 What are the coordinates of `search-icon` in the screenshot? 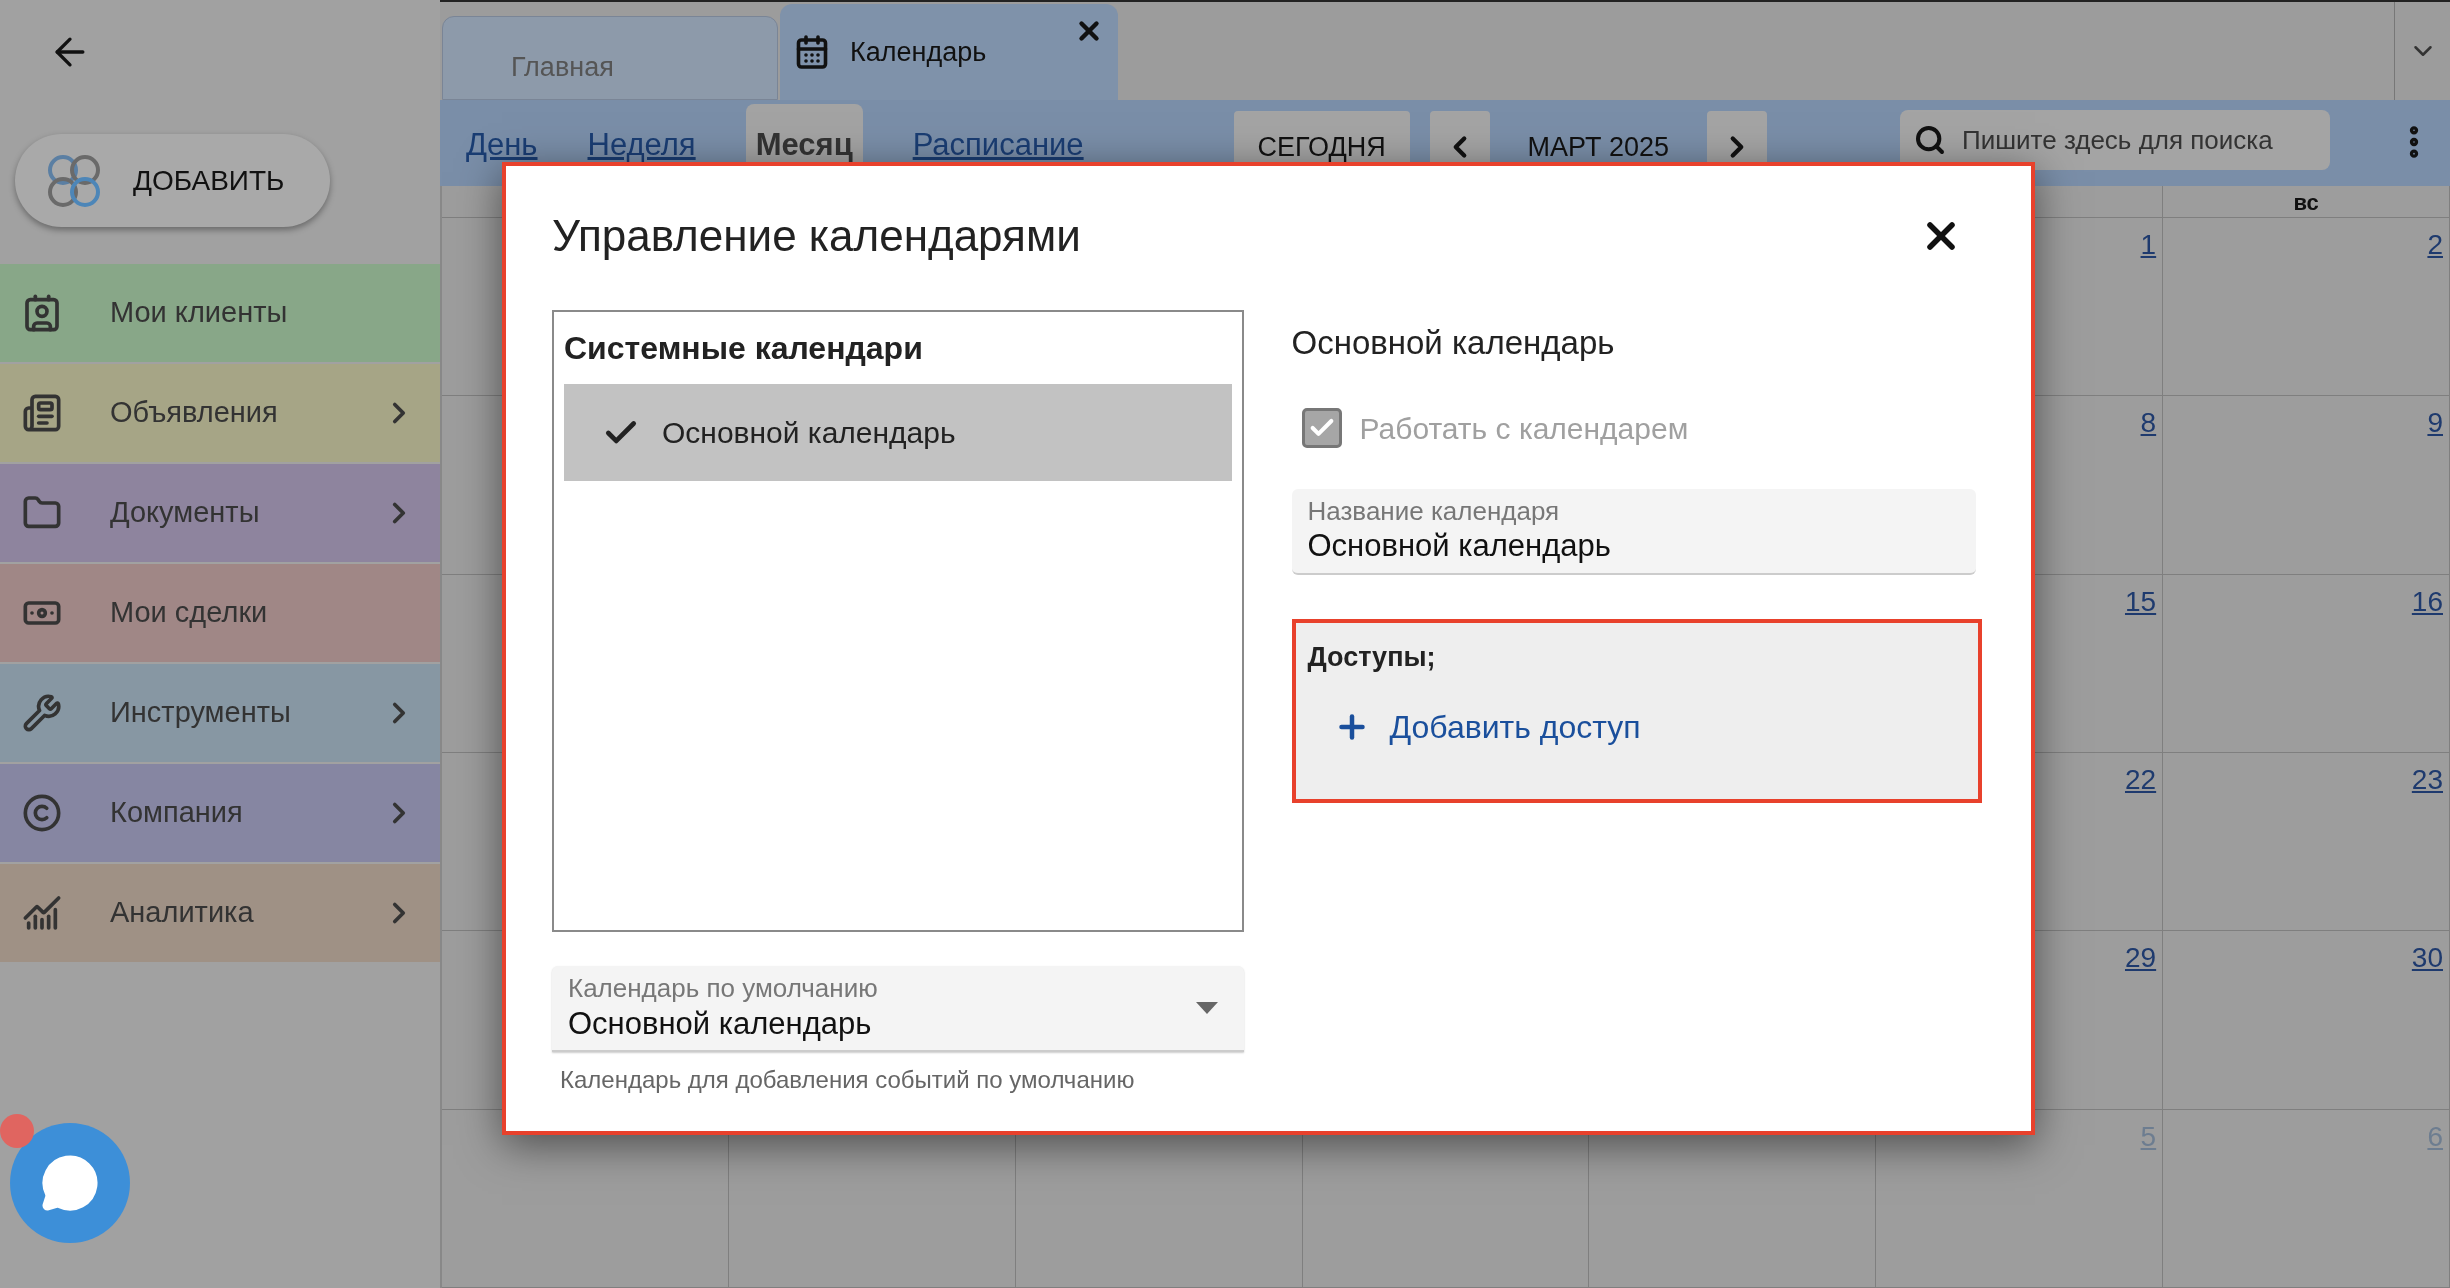 It's located at (1930, 140).